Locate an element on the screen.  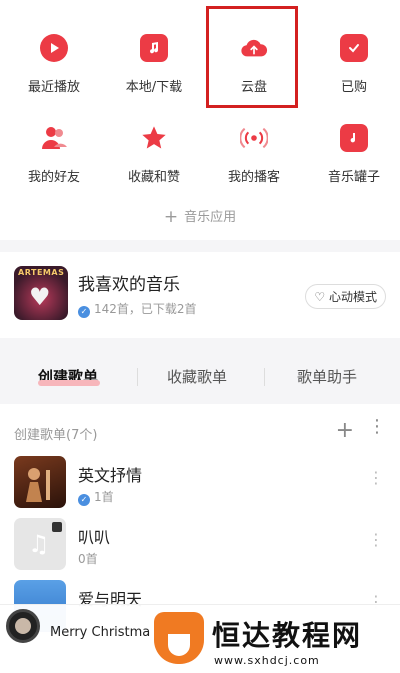
broadcast-icon is located at coordinates (254, 138).